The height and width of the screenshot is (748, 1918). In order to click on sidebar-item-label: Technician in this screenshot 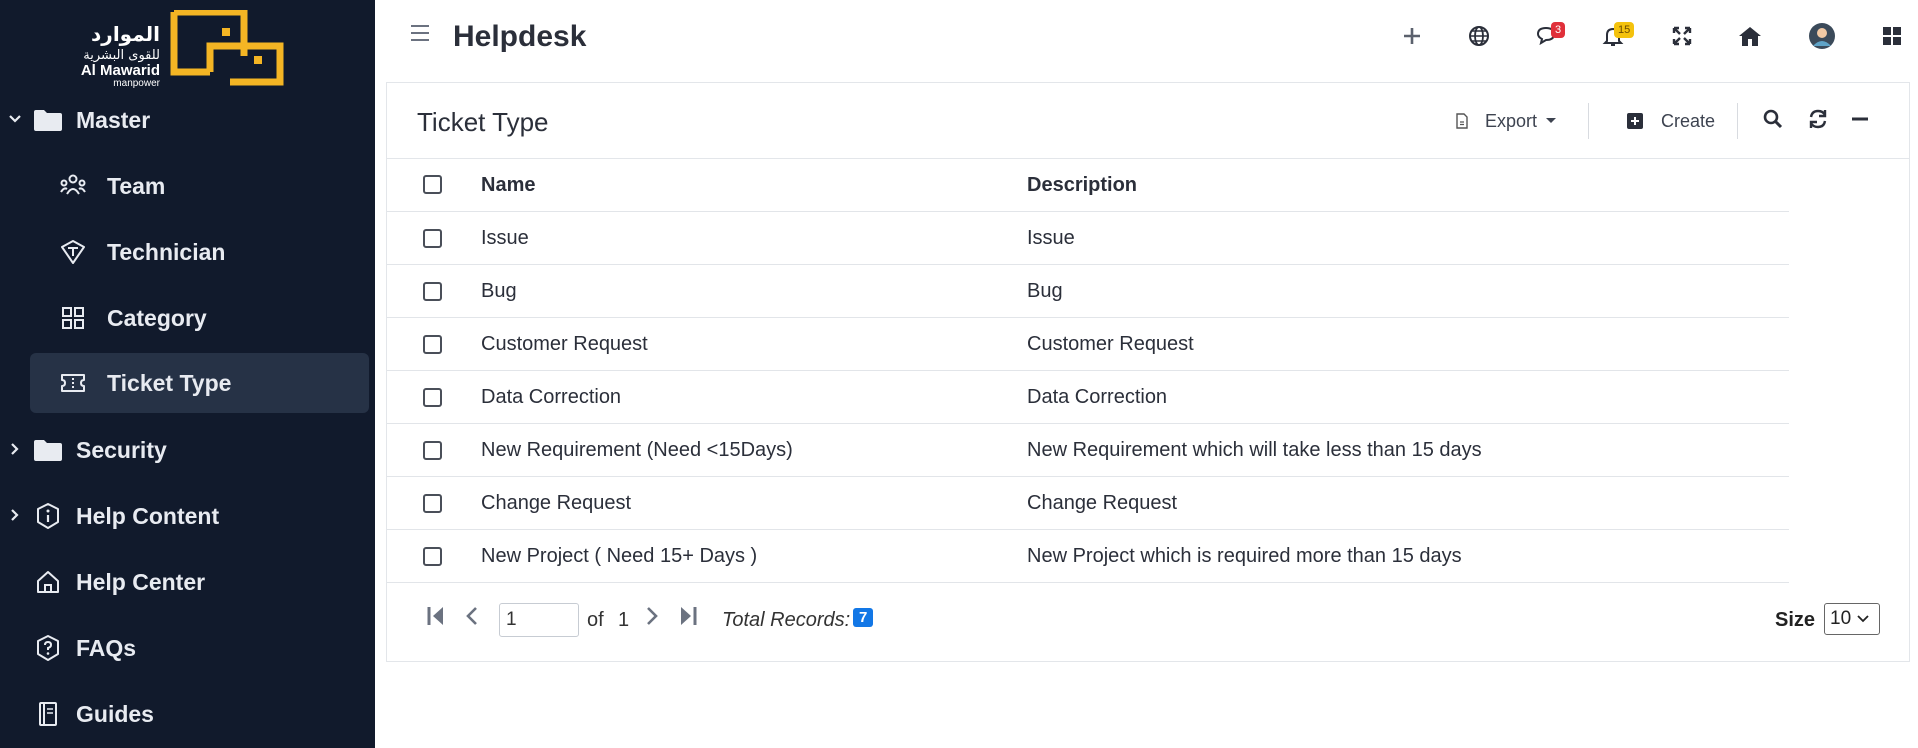, I will do `click(166, 251)`.